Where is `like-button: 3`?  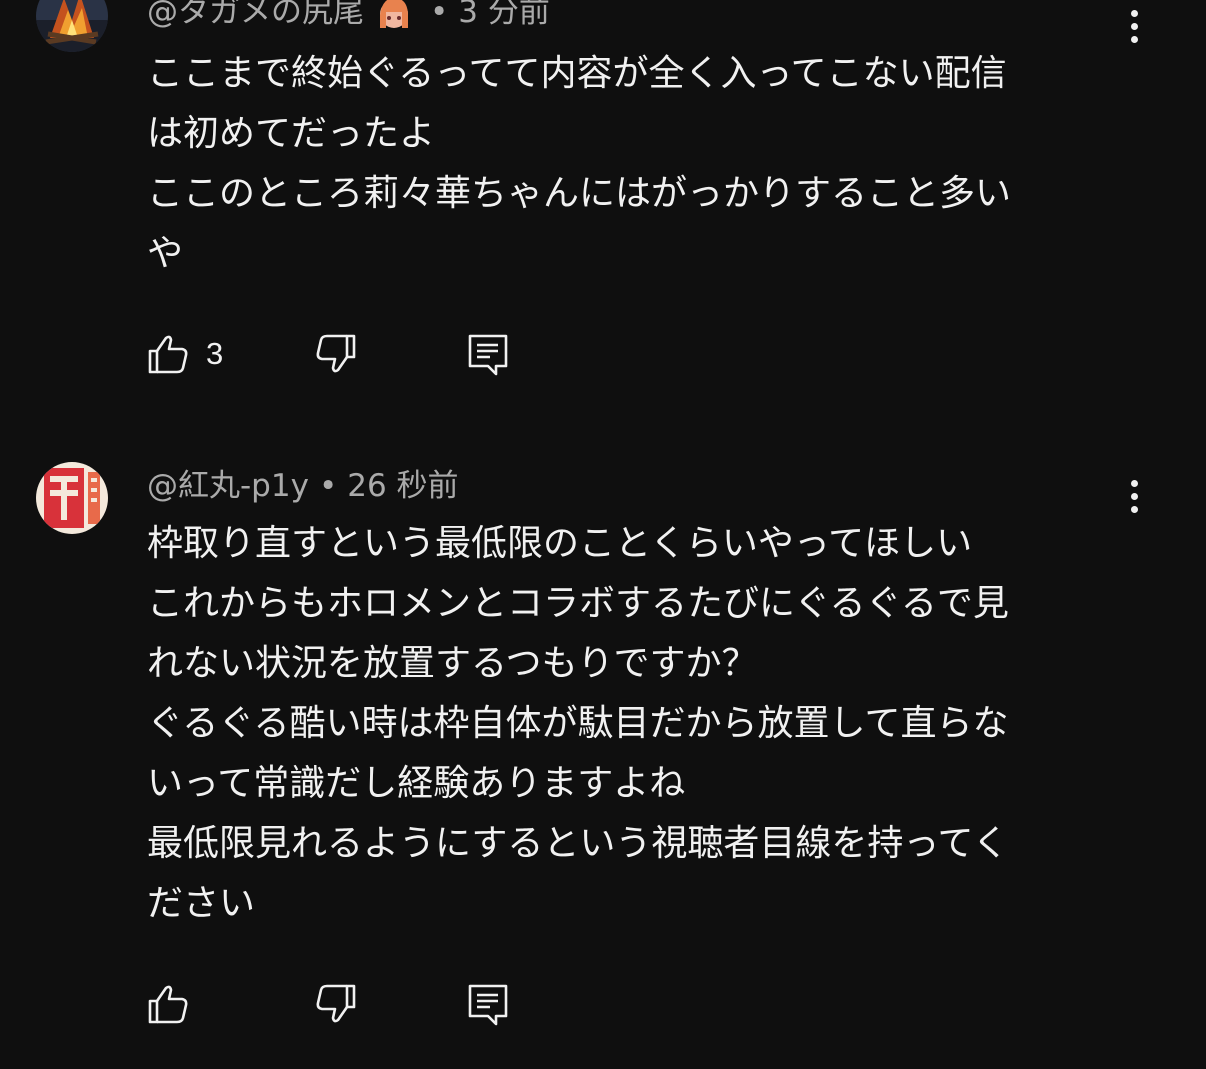 like-button: 3 is located at coordinates (184, 354).